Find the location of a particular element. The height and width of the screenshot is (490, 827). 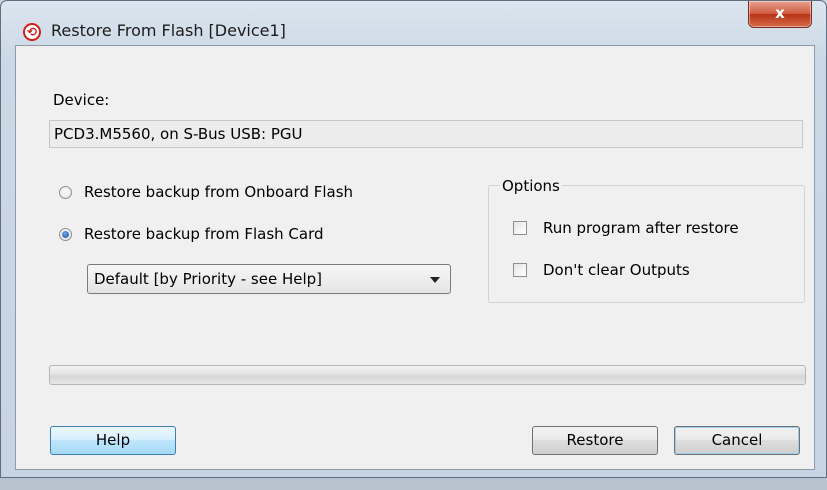

radio-flash-card: Restore backup from Flash Card is located at coordinates (191, 234).